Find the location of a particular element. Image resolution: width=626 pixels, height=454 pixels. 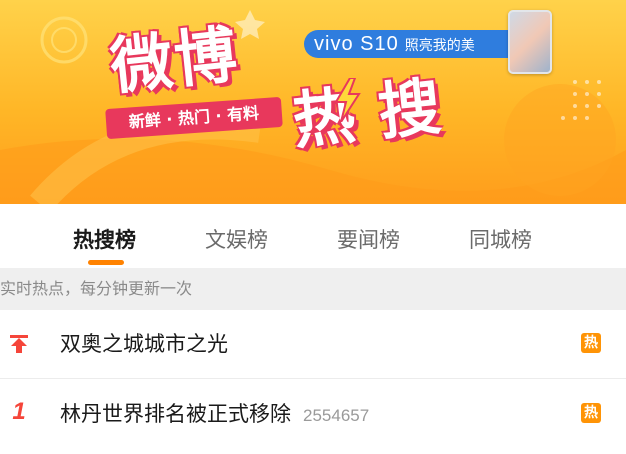

list-item-title: 双奥之城城市之光 is located at coordinates (144, 343).